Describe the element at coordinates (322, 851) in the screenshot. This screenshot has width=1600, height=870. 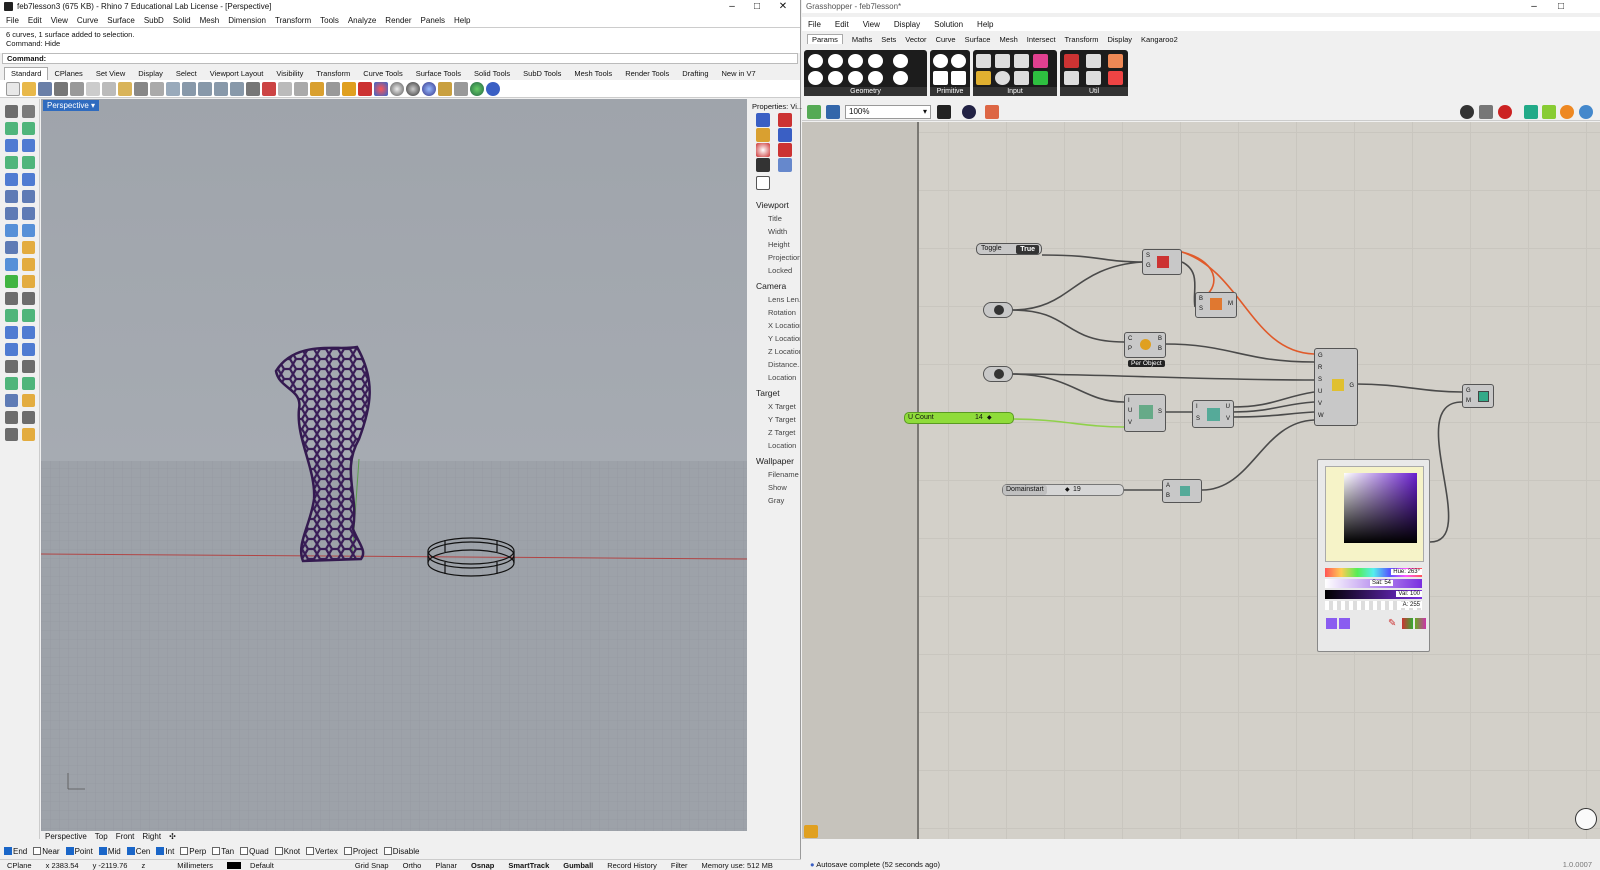
I see `osnap-vertex: Vertex` at that location.